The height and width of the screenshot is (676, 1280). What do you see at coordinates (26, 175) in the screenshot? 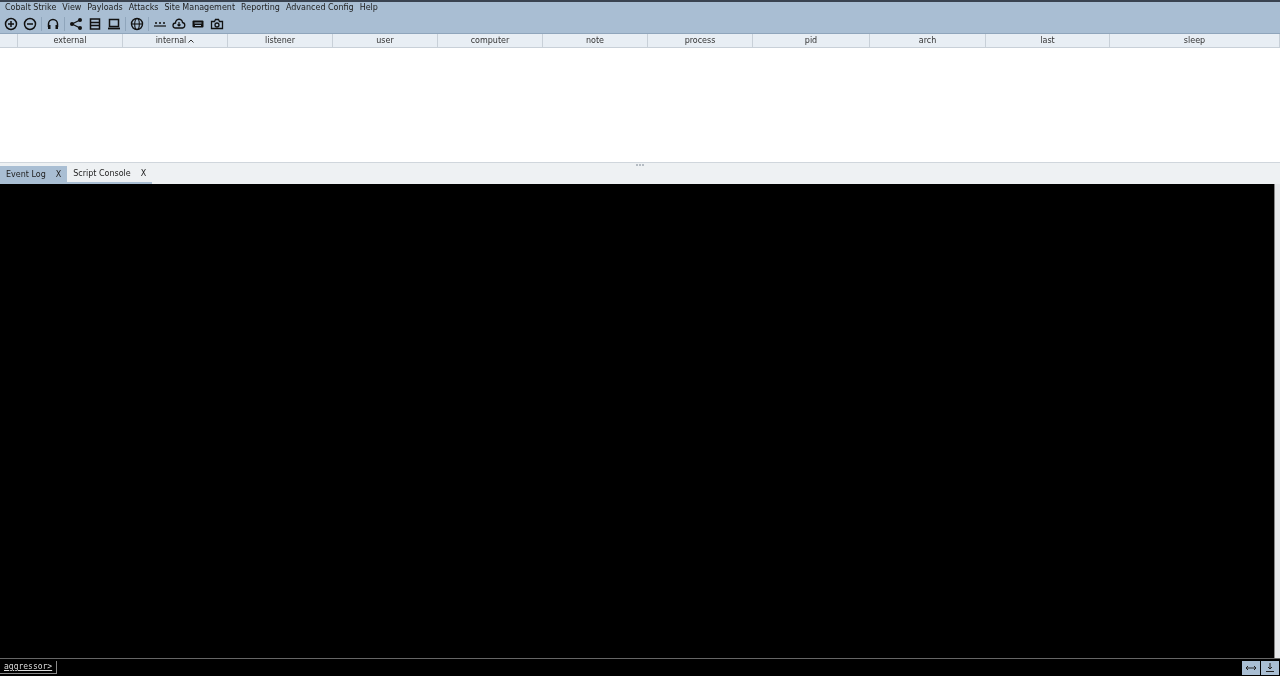
I see `tab-label: Event Log` at bounding box center [26, 175].